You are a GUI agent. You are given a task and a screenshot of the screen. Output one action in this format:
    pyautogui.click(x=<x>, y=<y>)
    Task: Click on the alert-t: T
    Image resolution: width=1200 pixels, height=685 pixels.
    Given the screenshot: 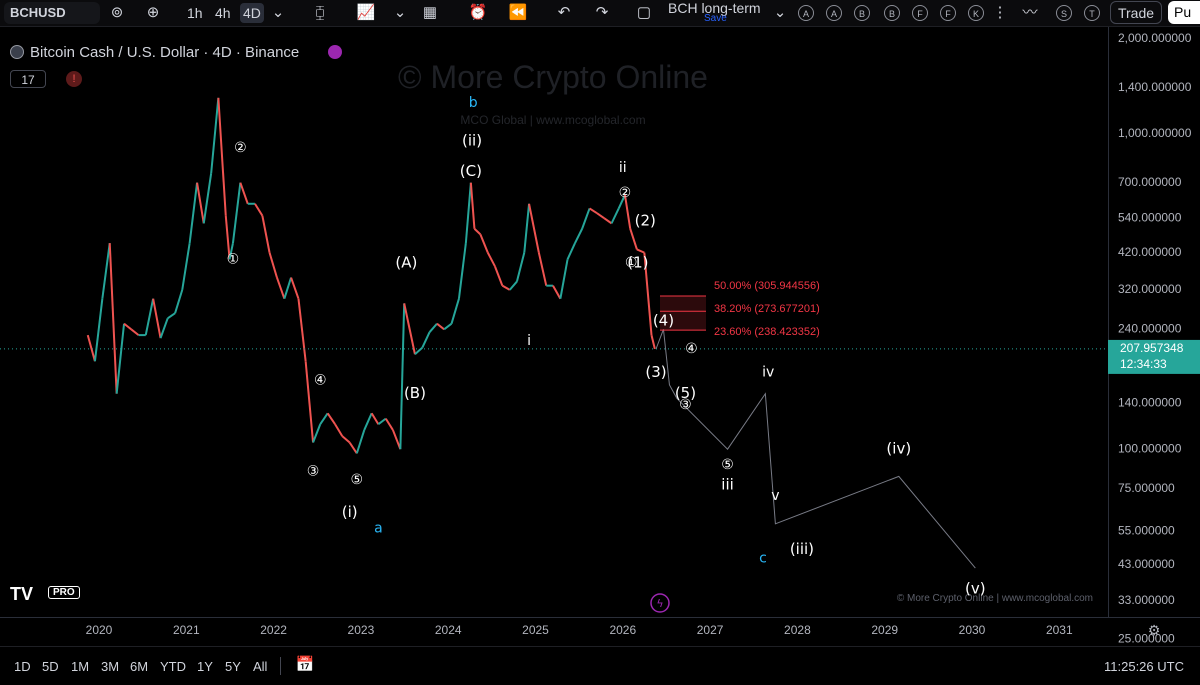 What is the action you would take?
    pyautogui.click(x=1092, y=13)
    